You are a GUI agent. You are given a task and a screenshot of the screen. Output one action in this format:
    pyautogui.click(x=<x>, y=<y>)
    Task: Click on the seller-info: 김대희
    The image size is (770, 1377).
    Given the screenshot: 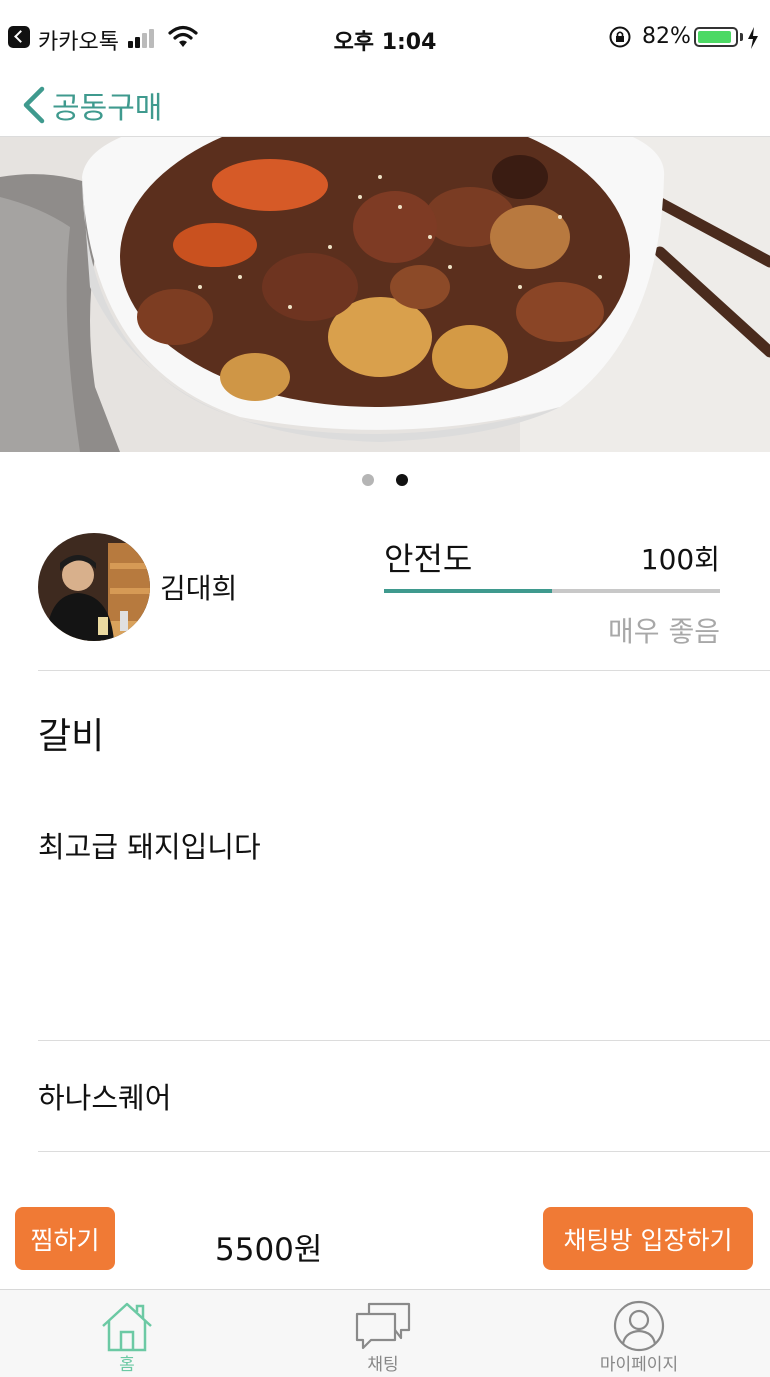 What is the action you would take?
    pyautogui.click(x=208, y=587)
    